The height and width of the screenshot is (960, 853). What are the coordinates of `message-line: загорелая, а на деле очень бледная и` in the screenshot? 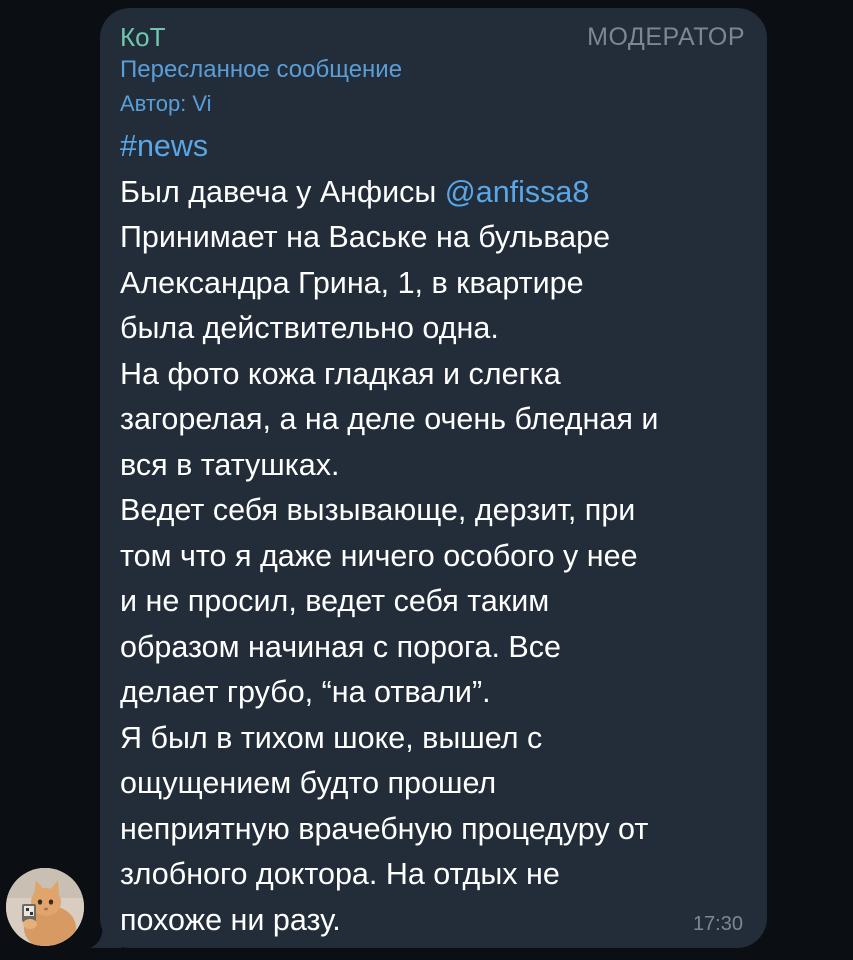 It's located at (389, 419).